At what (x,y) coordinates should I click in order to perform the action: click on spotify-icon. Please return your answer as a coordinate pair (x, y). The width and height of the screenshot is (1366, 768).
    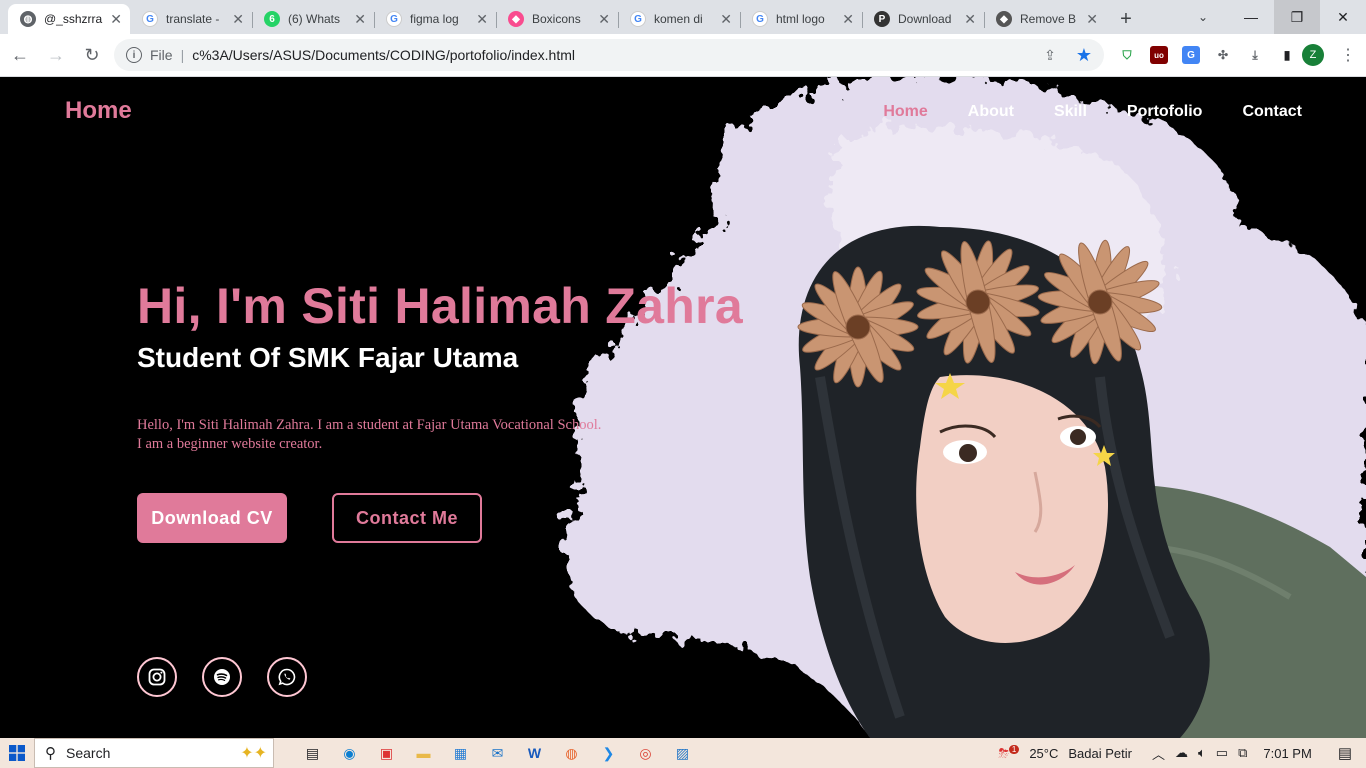
    Looking at the image, I should click on (222, 677).